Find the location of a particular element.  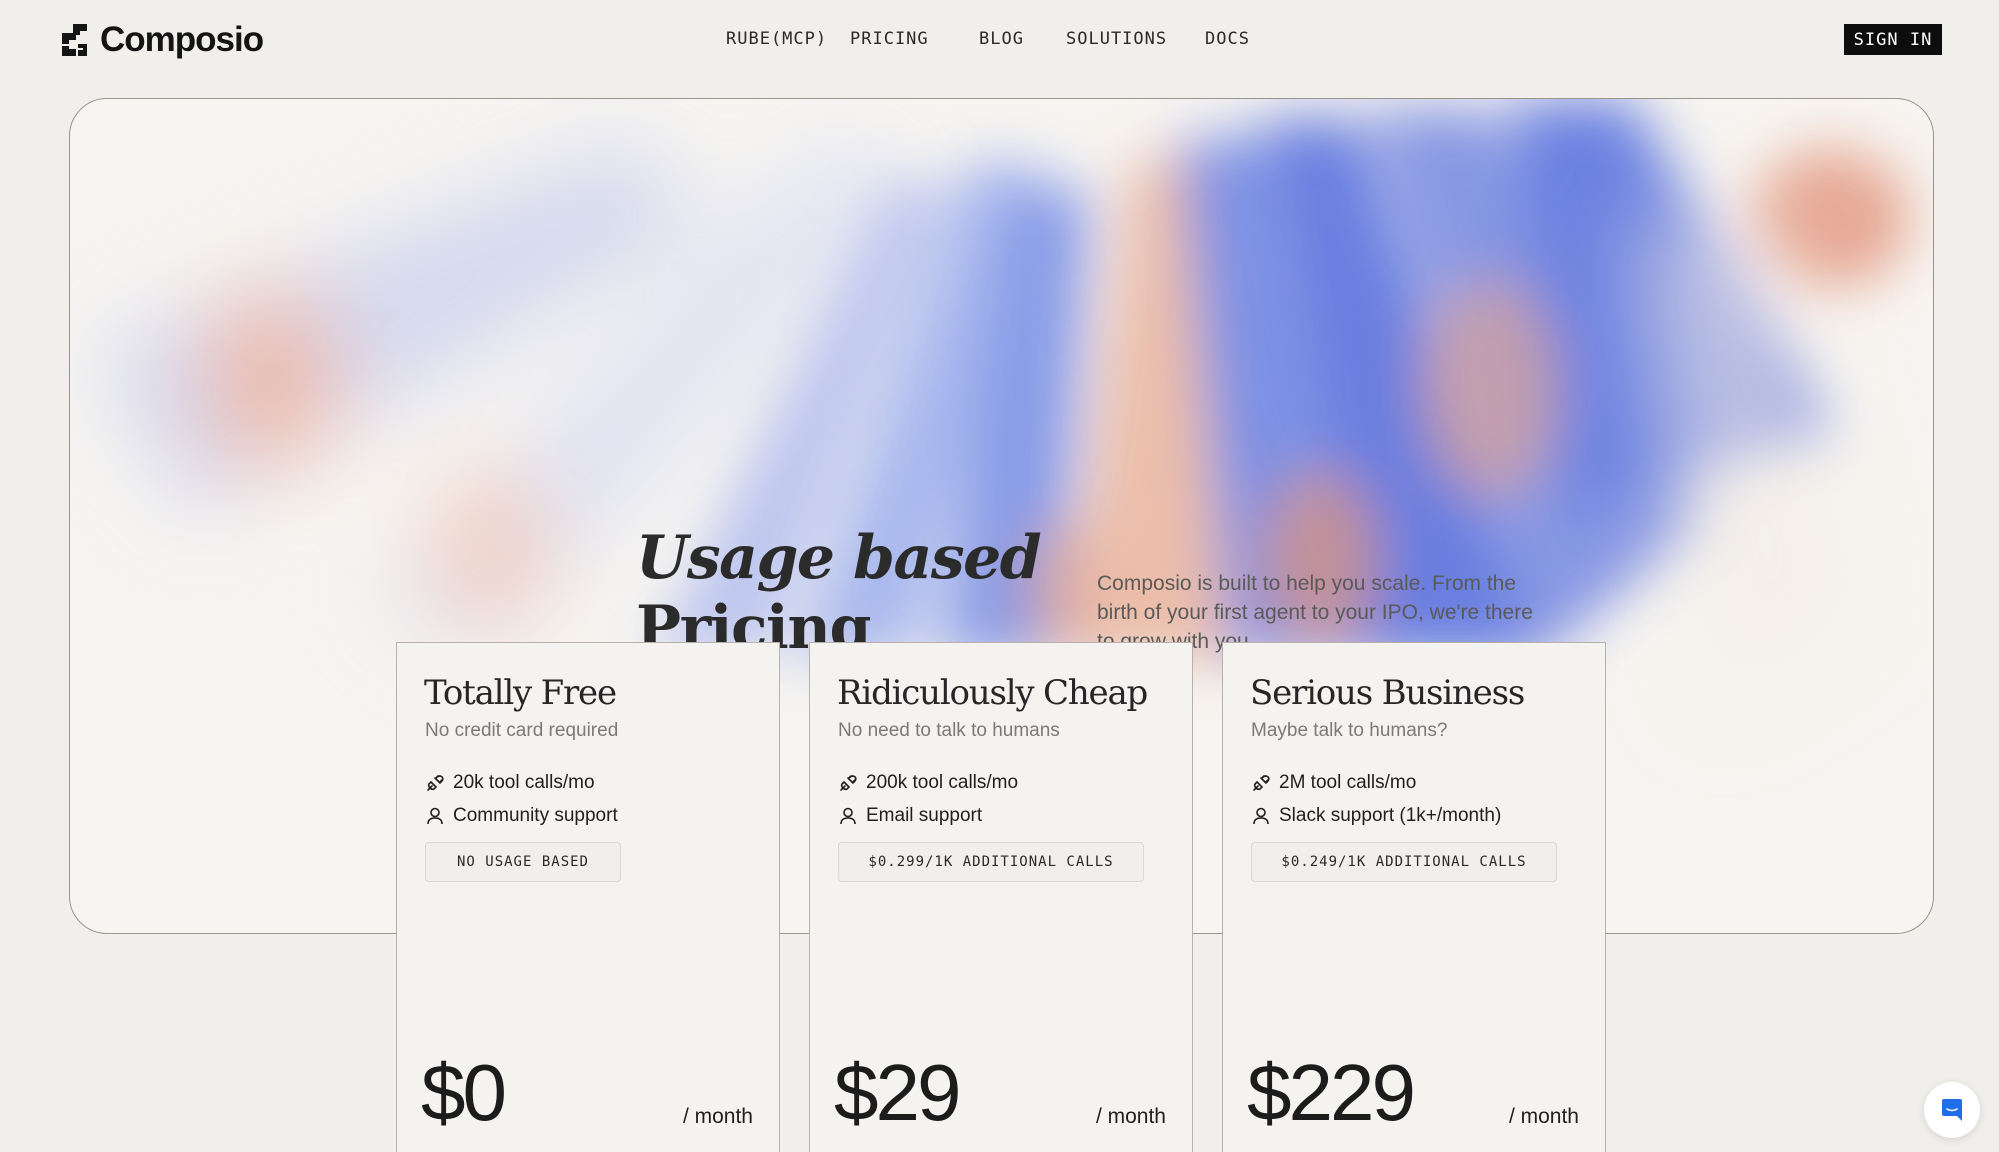

plan-usage-tag: $0.249/1K ADDITIONAL CALLS is located at coordinates (1404, 862).